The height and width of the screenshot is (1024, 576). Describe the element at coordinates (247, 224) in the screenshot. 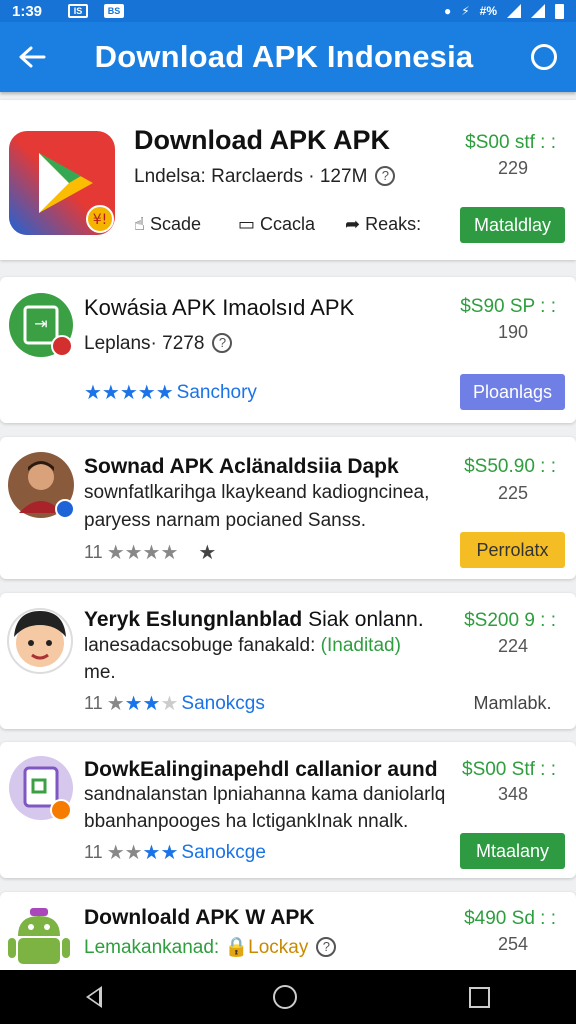

I see `comment-icon: ▭` at that location.